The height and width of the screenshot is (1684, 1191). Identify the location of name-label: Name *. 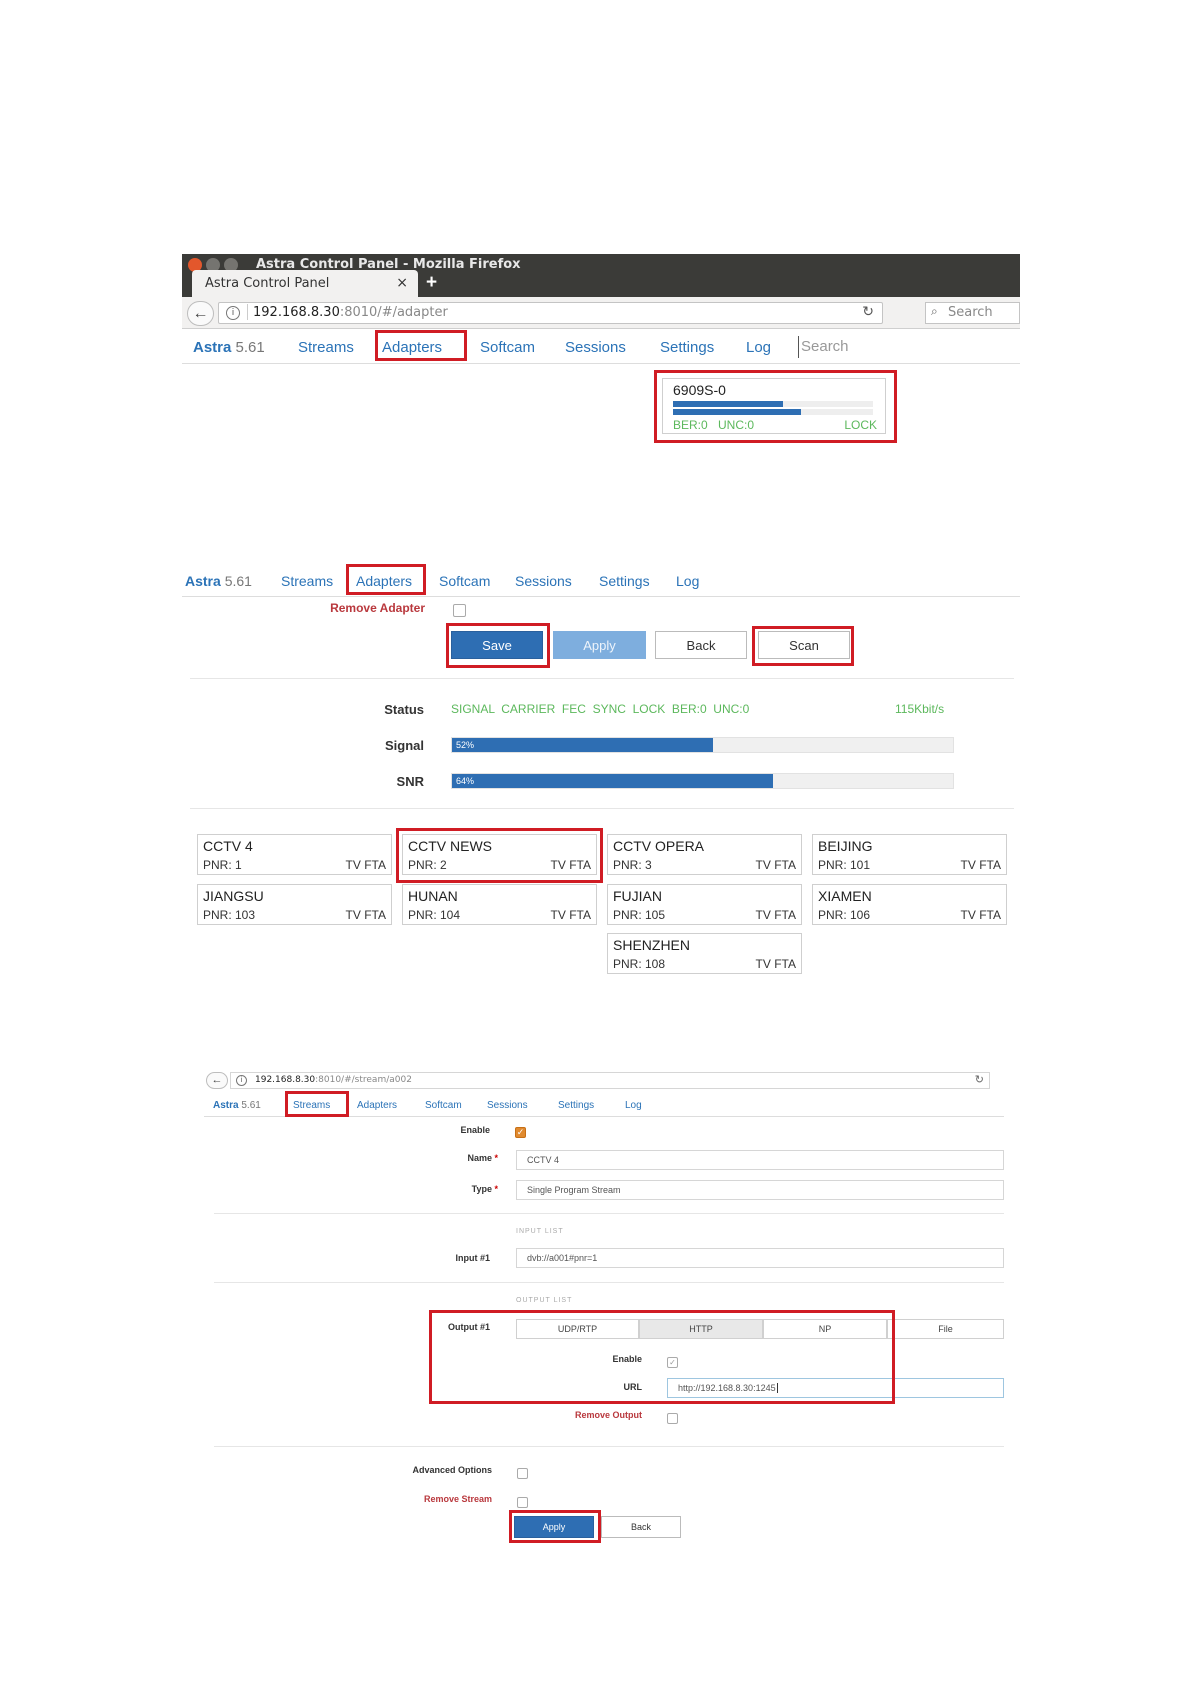
(482, 1158).